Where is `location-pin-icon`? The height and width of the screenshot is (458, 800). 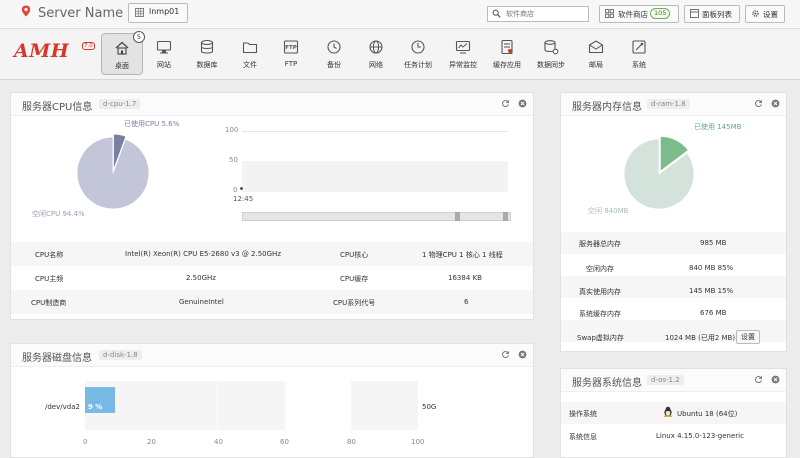
location-pin-icon is located at coordinates (26, 11).